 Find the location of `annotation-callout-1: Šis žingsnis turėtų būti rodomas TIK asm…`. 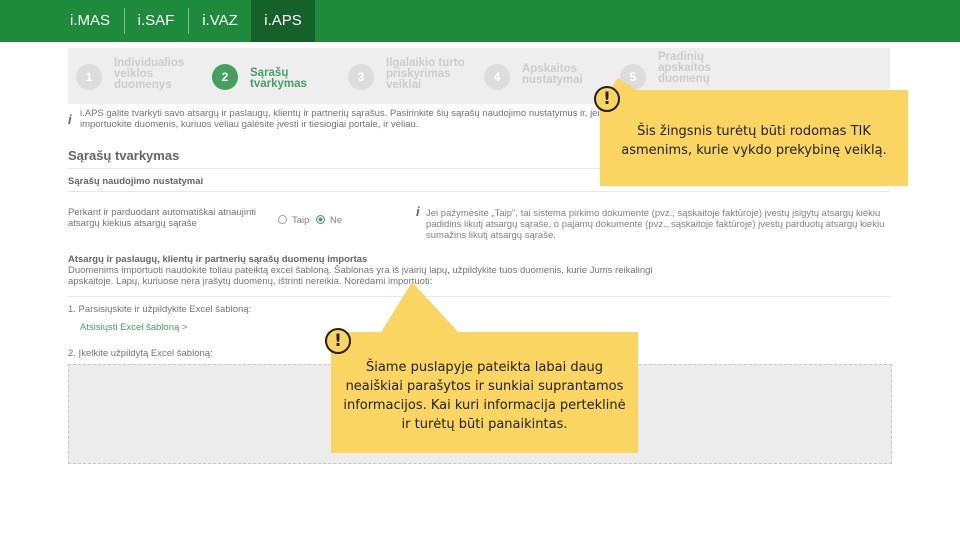

annotation-callout-1: Šis žingsnis turėtų būti rodomas TIK asm… is located at coordinates (754, 138).